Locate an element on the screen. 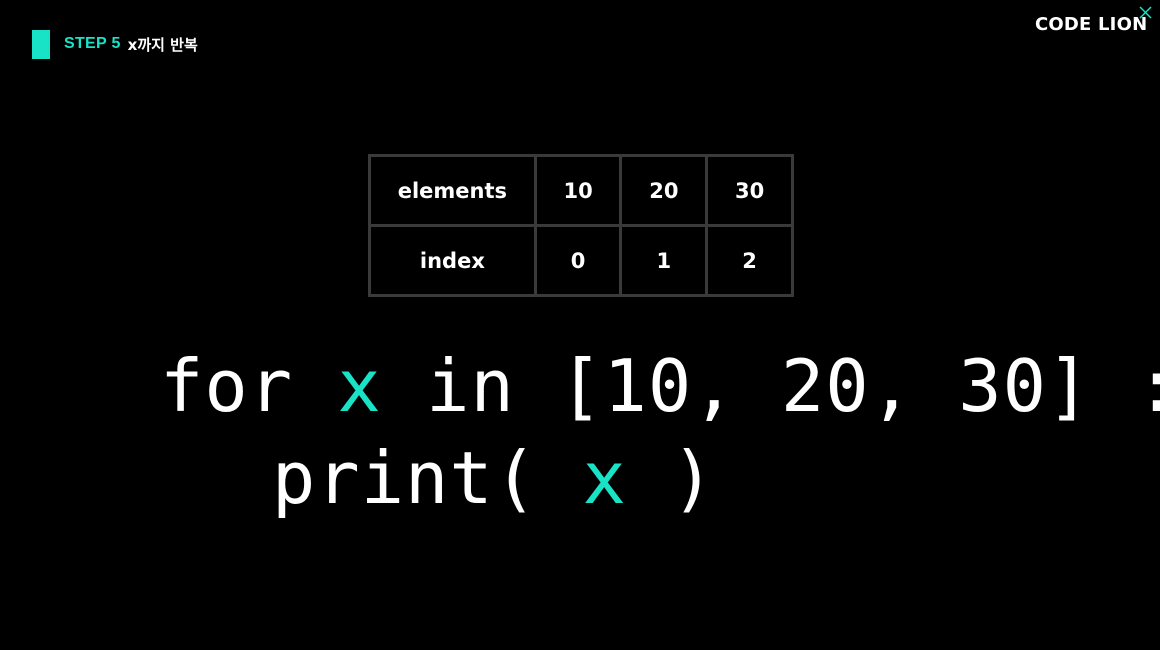 The width and height of the screenshot is (1160, 650). logo-text: CODE LION is located at coordinates (1091, 24).